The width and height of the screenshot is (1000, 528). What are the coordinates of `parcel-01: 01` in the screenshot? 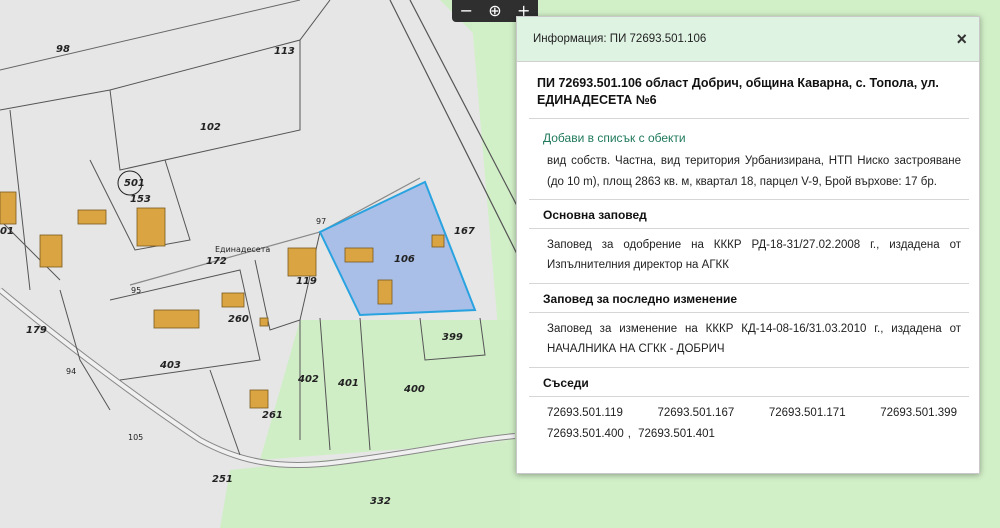 It's located at (7, 231).